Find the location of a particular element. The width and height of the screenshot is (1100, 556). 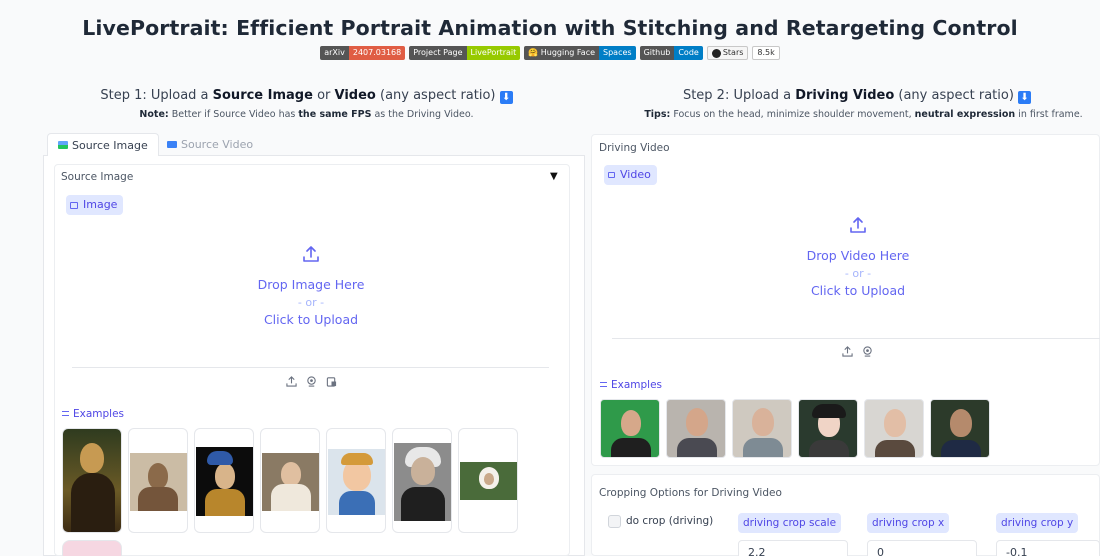

example-child-portrait is located at coordinates (290, 480).